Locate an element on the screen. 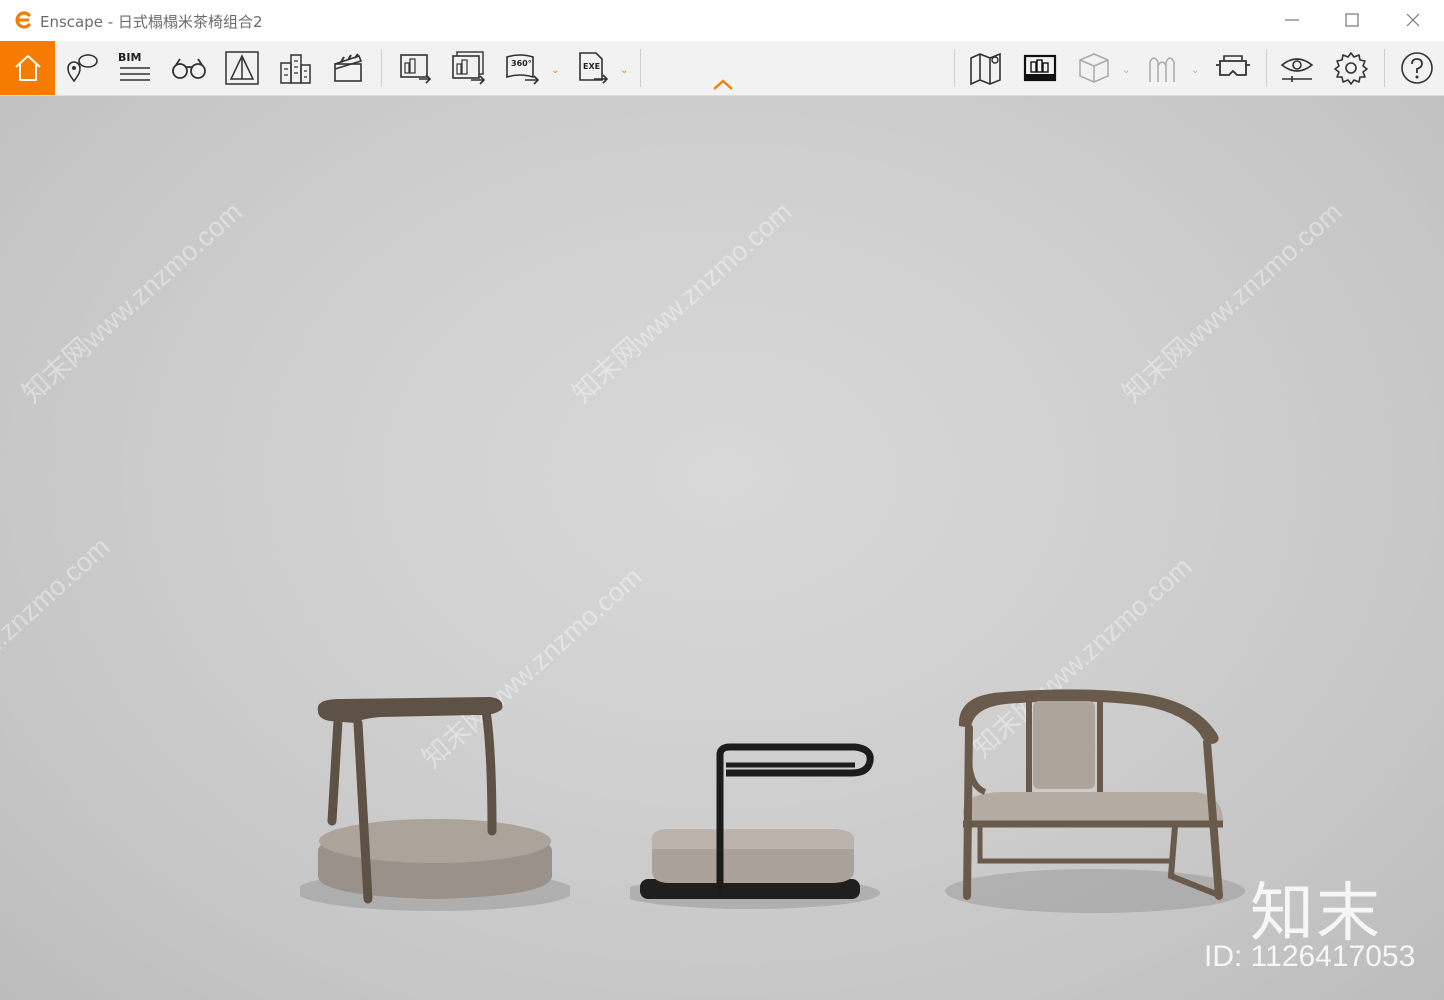 This screenshot has height=1000, width=1444. minimize-icon is located at coordinates (1292, 20).